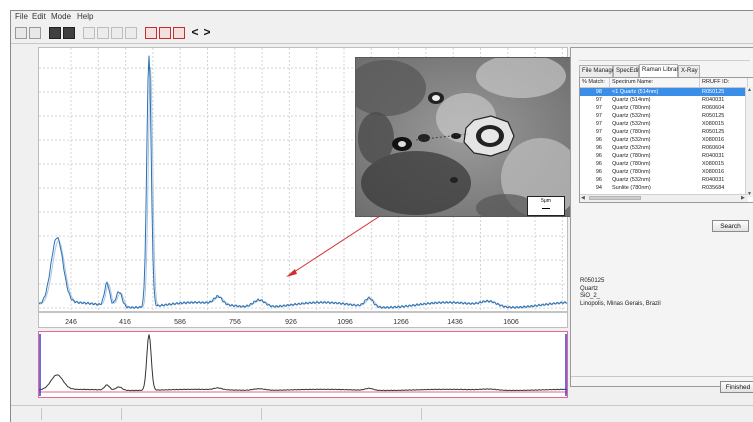 This screenshot has width=753, height=422. What do you see at coordinates (85, 16) in the screenshot?
I see `menu-help: Help` at bounding box center [85, 16].